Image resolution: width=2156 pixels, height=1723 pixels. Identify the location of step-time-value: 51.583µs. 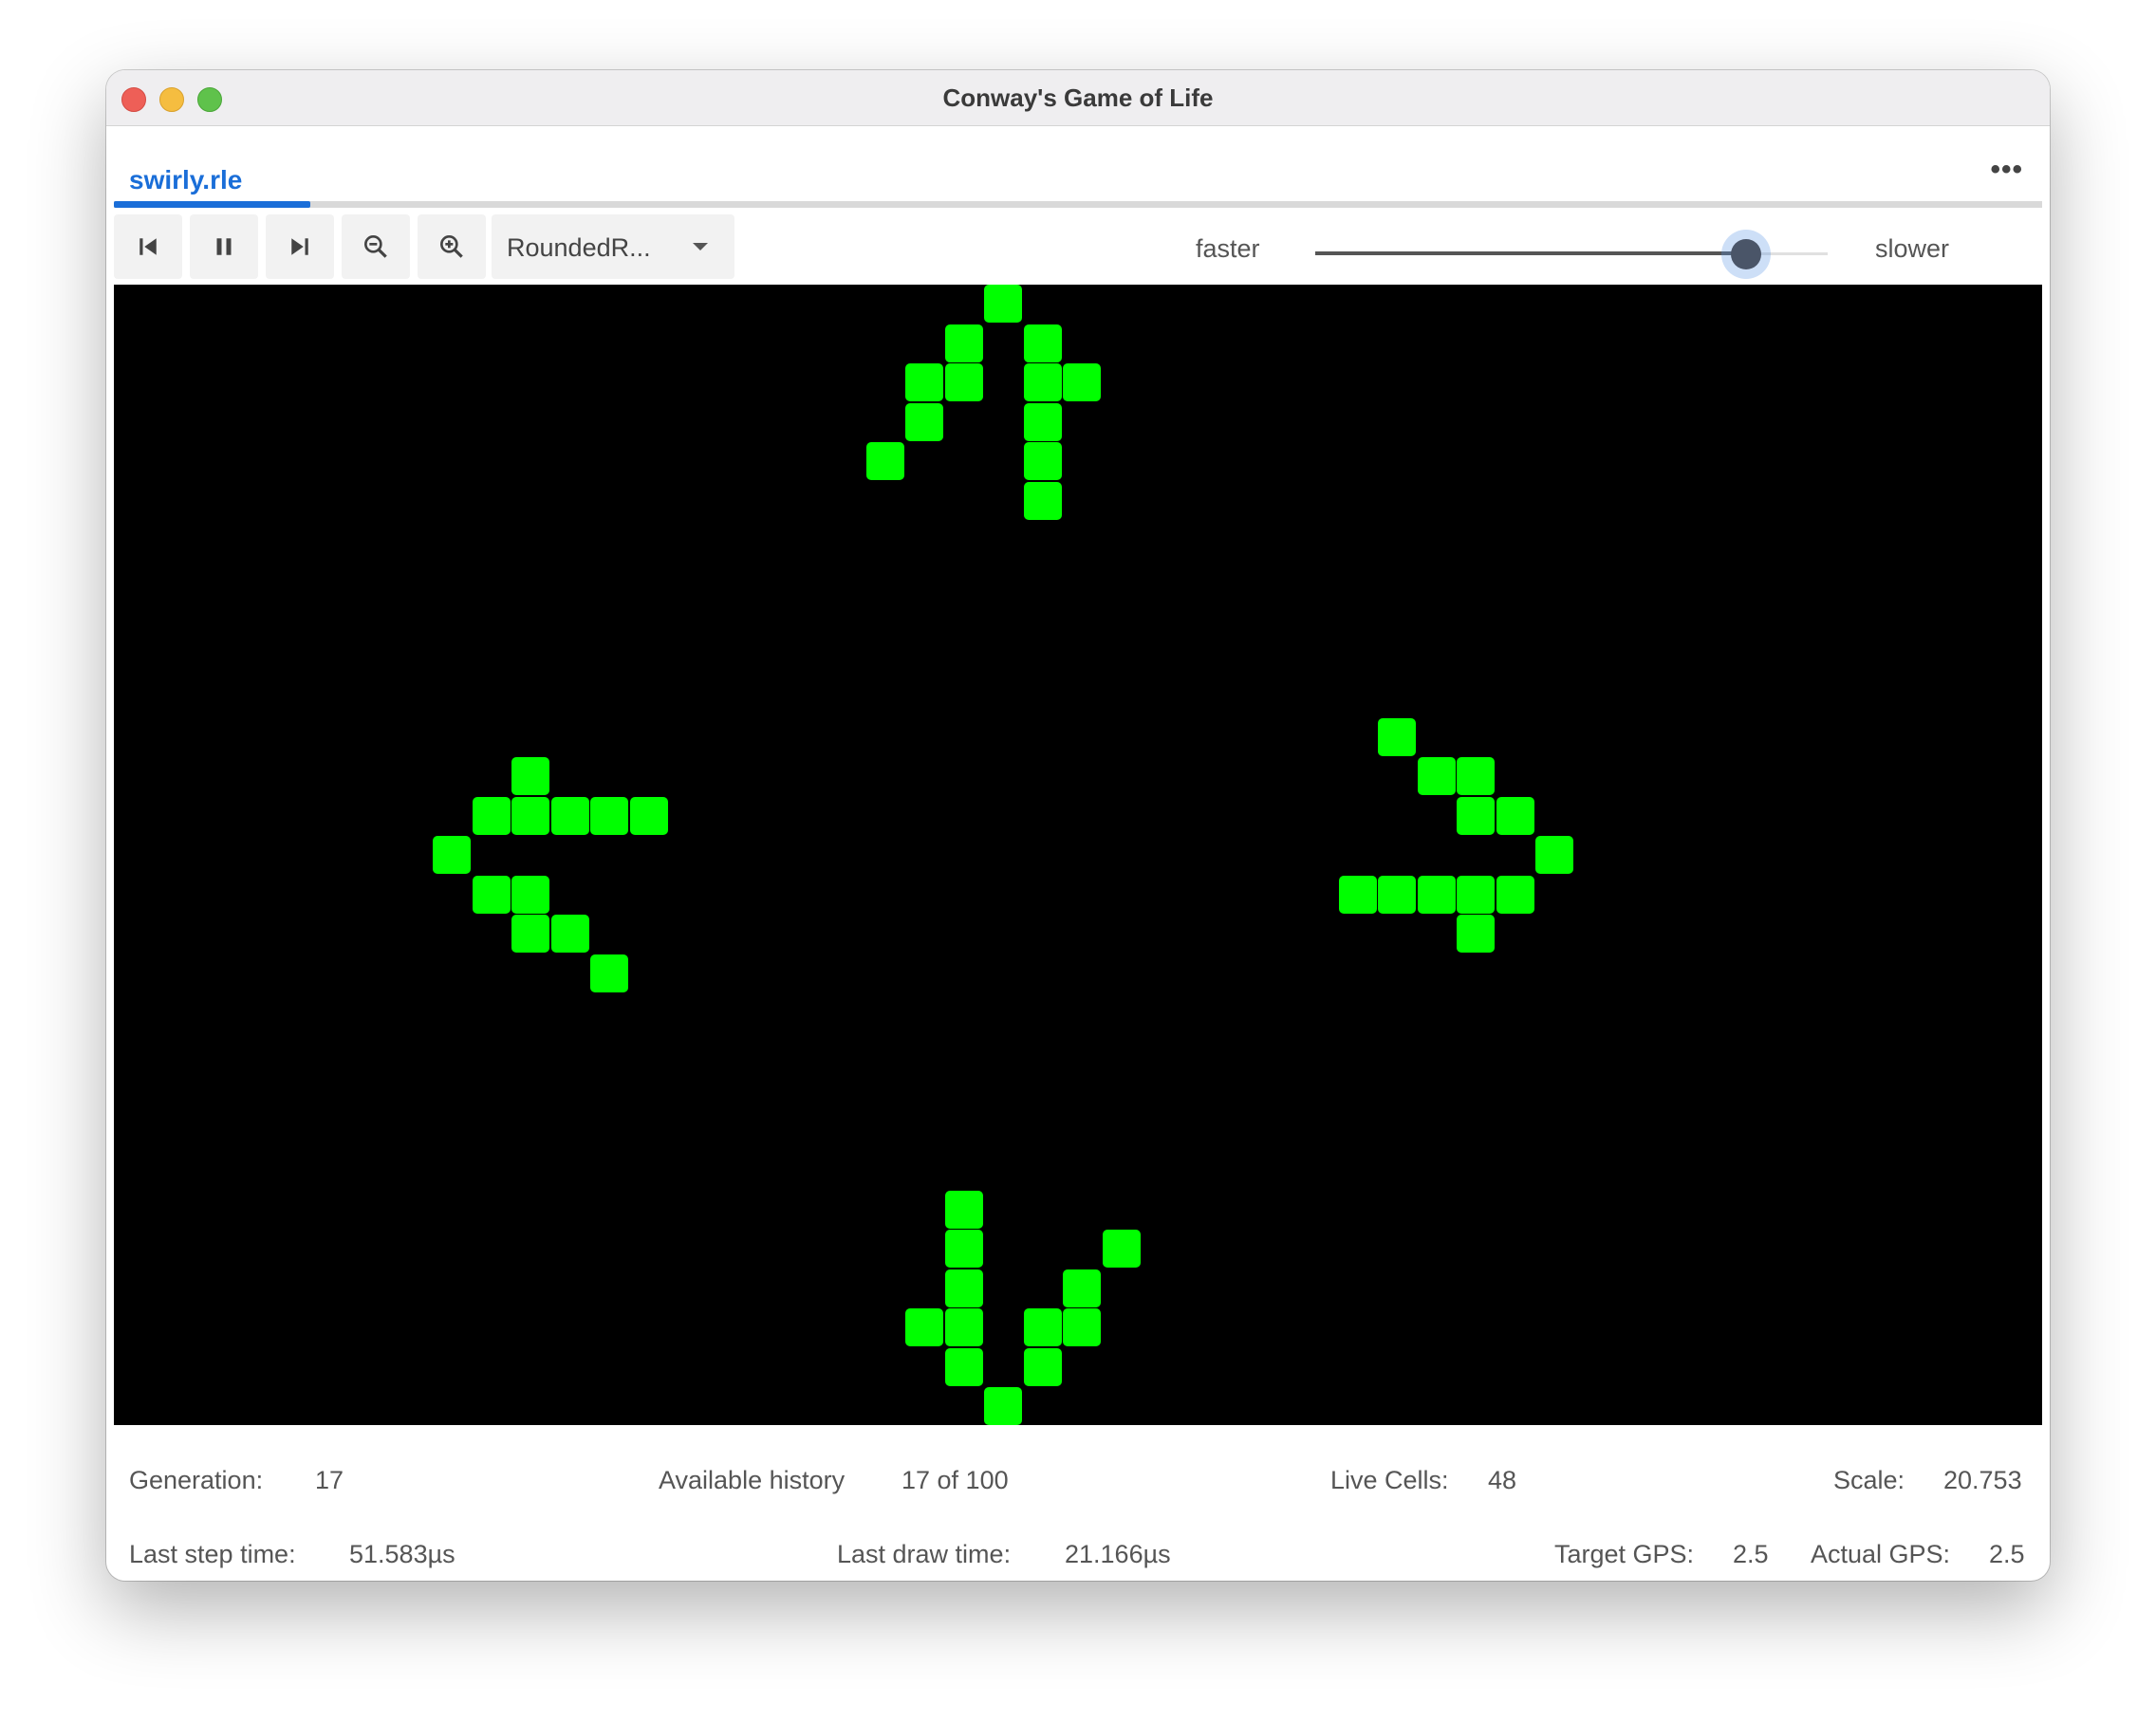
(402, 1554).